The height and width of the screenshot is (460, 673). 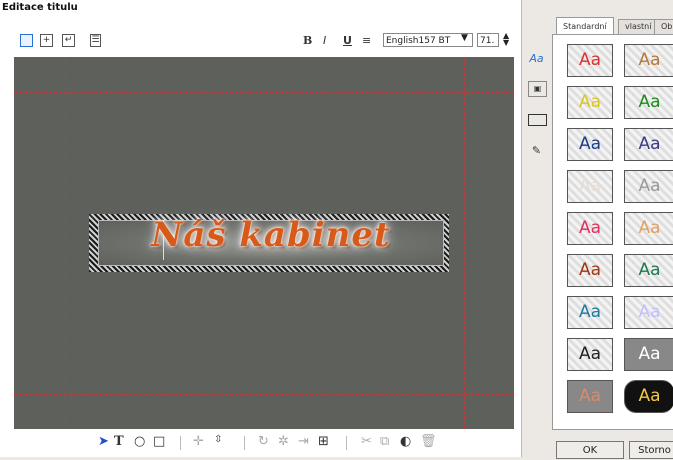 What do you see at coordinates (103, 441) in the screenshot?
I see `pointer-icon: ➤` at bounding box center [103, 441].